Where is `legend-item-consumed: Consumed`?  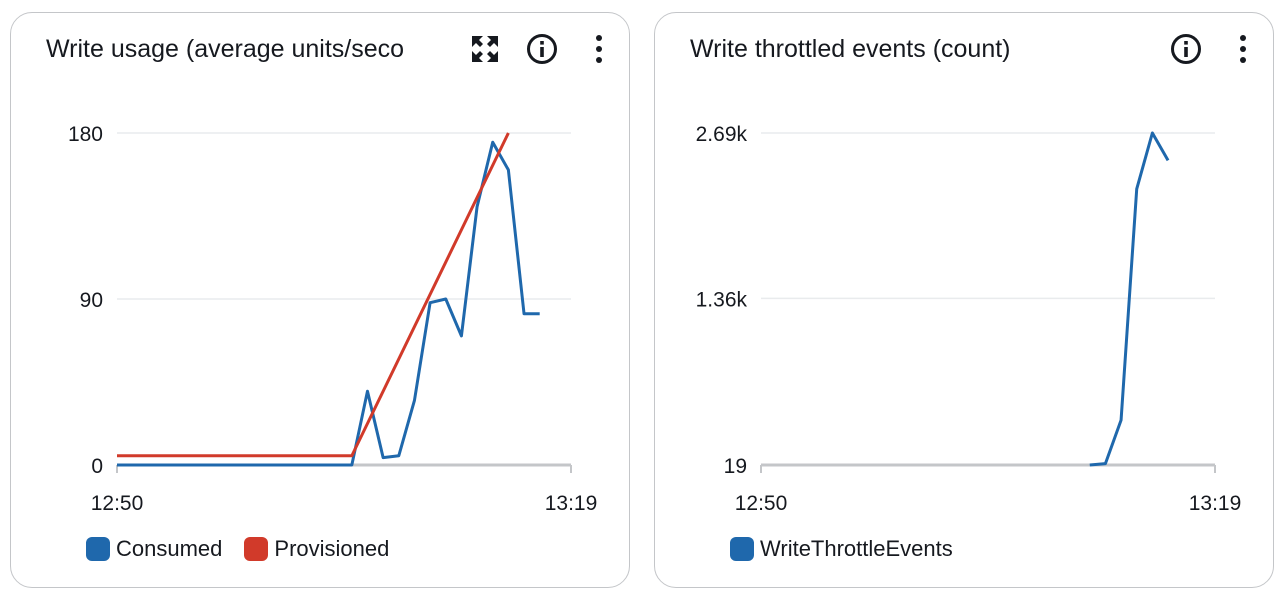 legend-item-consumed: Consumed is located at coordinates (154, 549).